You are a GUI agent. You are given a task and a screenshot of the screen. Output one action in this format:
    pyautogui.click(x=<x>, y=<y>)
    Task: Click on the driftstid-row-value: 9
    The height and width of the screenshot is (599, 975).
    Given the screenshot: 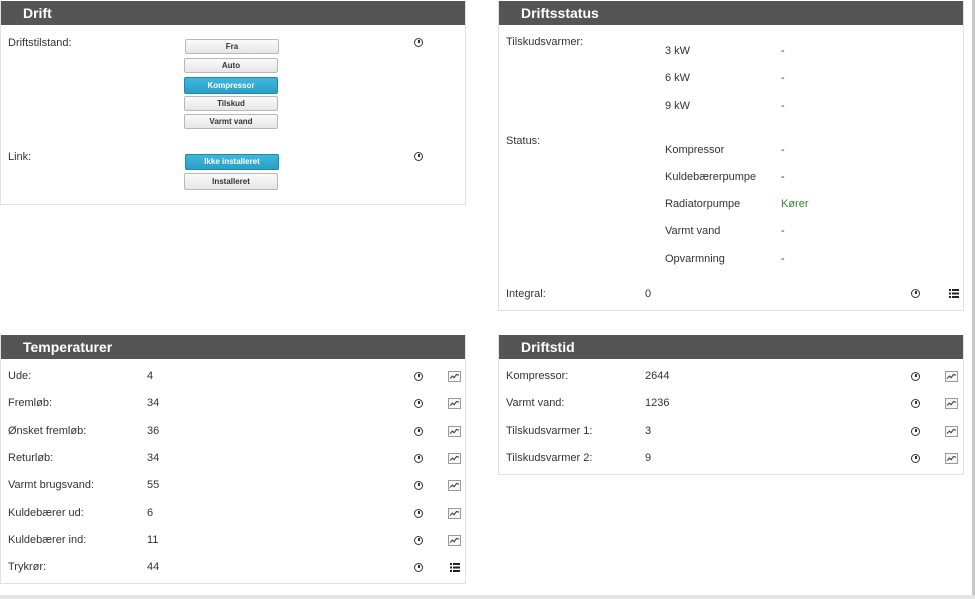 What is the action you would take?
    pyautogui.click(x=648, y=457)
    